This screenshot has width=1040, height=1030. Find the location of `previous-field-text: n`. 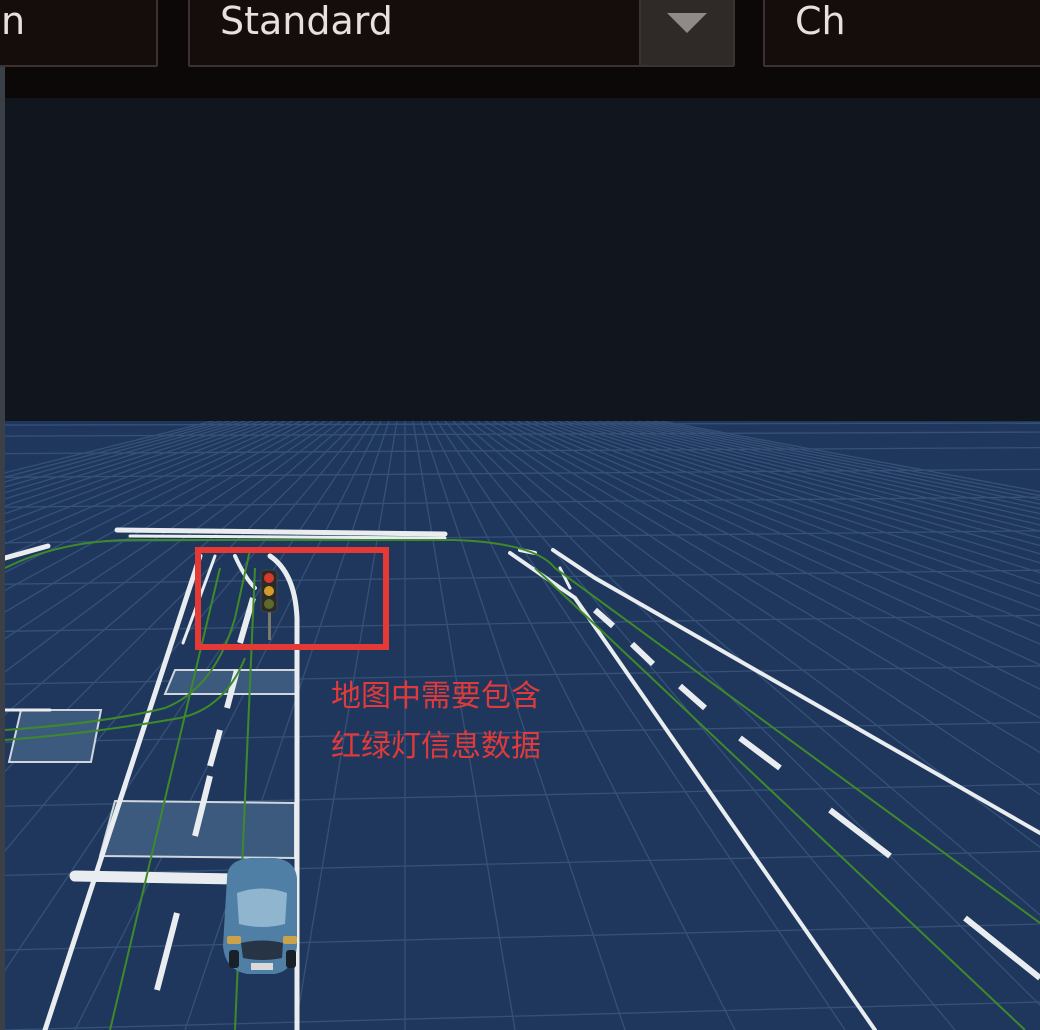

previous-field-text: n is located at coordinates (13, 21).